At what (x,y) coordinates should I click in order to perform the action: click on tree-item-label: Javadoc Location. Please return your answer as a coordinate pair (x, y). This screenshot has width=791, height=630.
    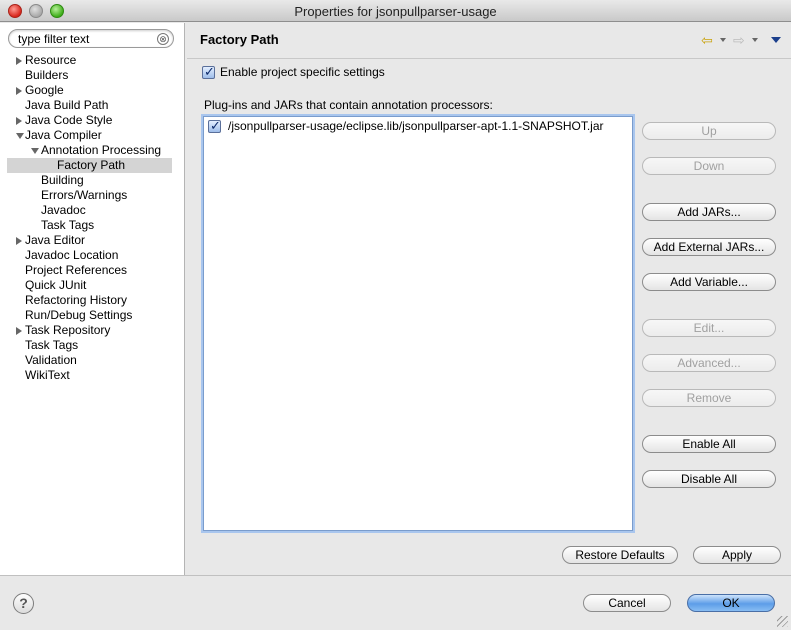
    Looking at the image, I should click on (72, 255).